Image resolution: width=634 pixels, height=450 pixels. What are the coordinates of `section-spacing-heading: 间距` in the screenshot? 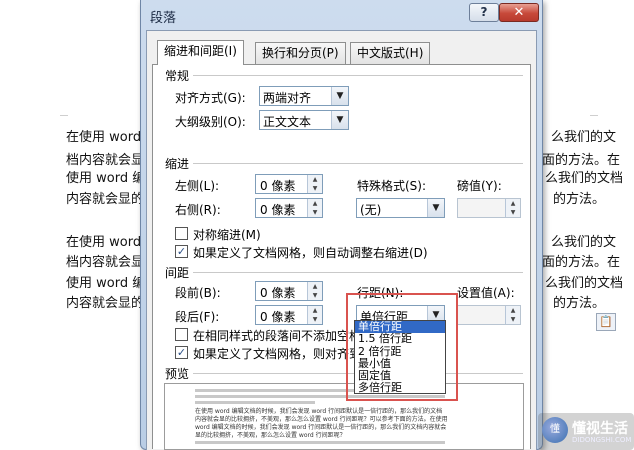 It's located at (177, 273).